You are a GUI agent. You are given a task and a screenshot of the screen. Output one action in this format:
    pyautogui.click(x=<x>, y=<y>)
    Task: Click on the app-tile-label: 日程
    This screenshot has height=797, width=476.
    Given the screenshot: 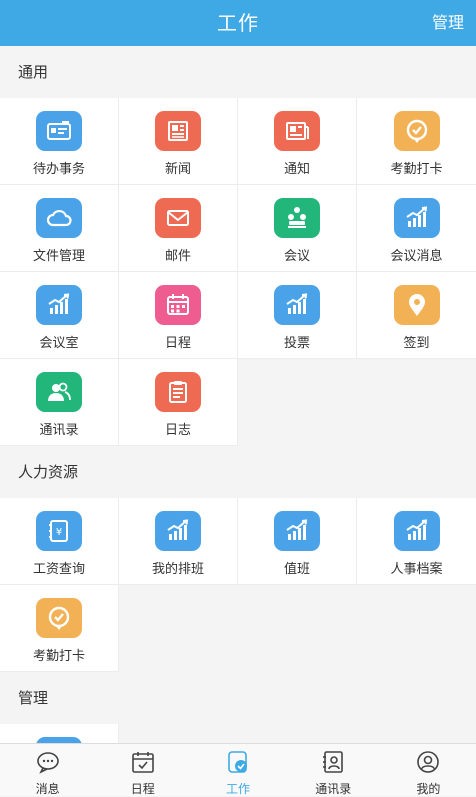 What is the action you would take?
    pyautogui.click(x=177, y=343)
    